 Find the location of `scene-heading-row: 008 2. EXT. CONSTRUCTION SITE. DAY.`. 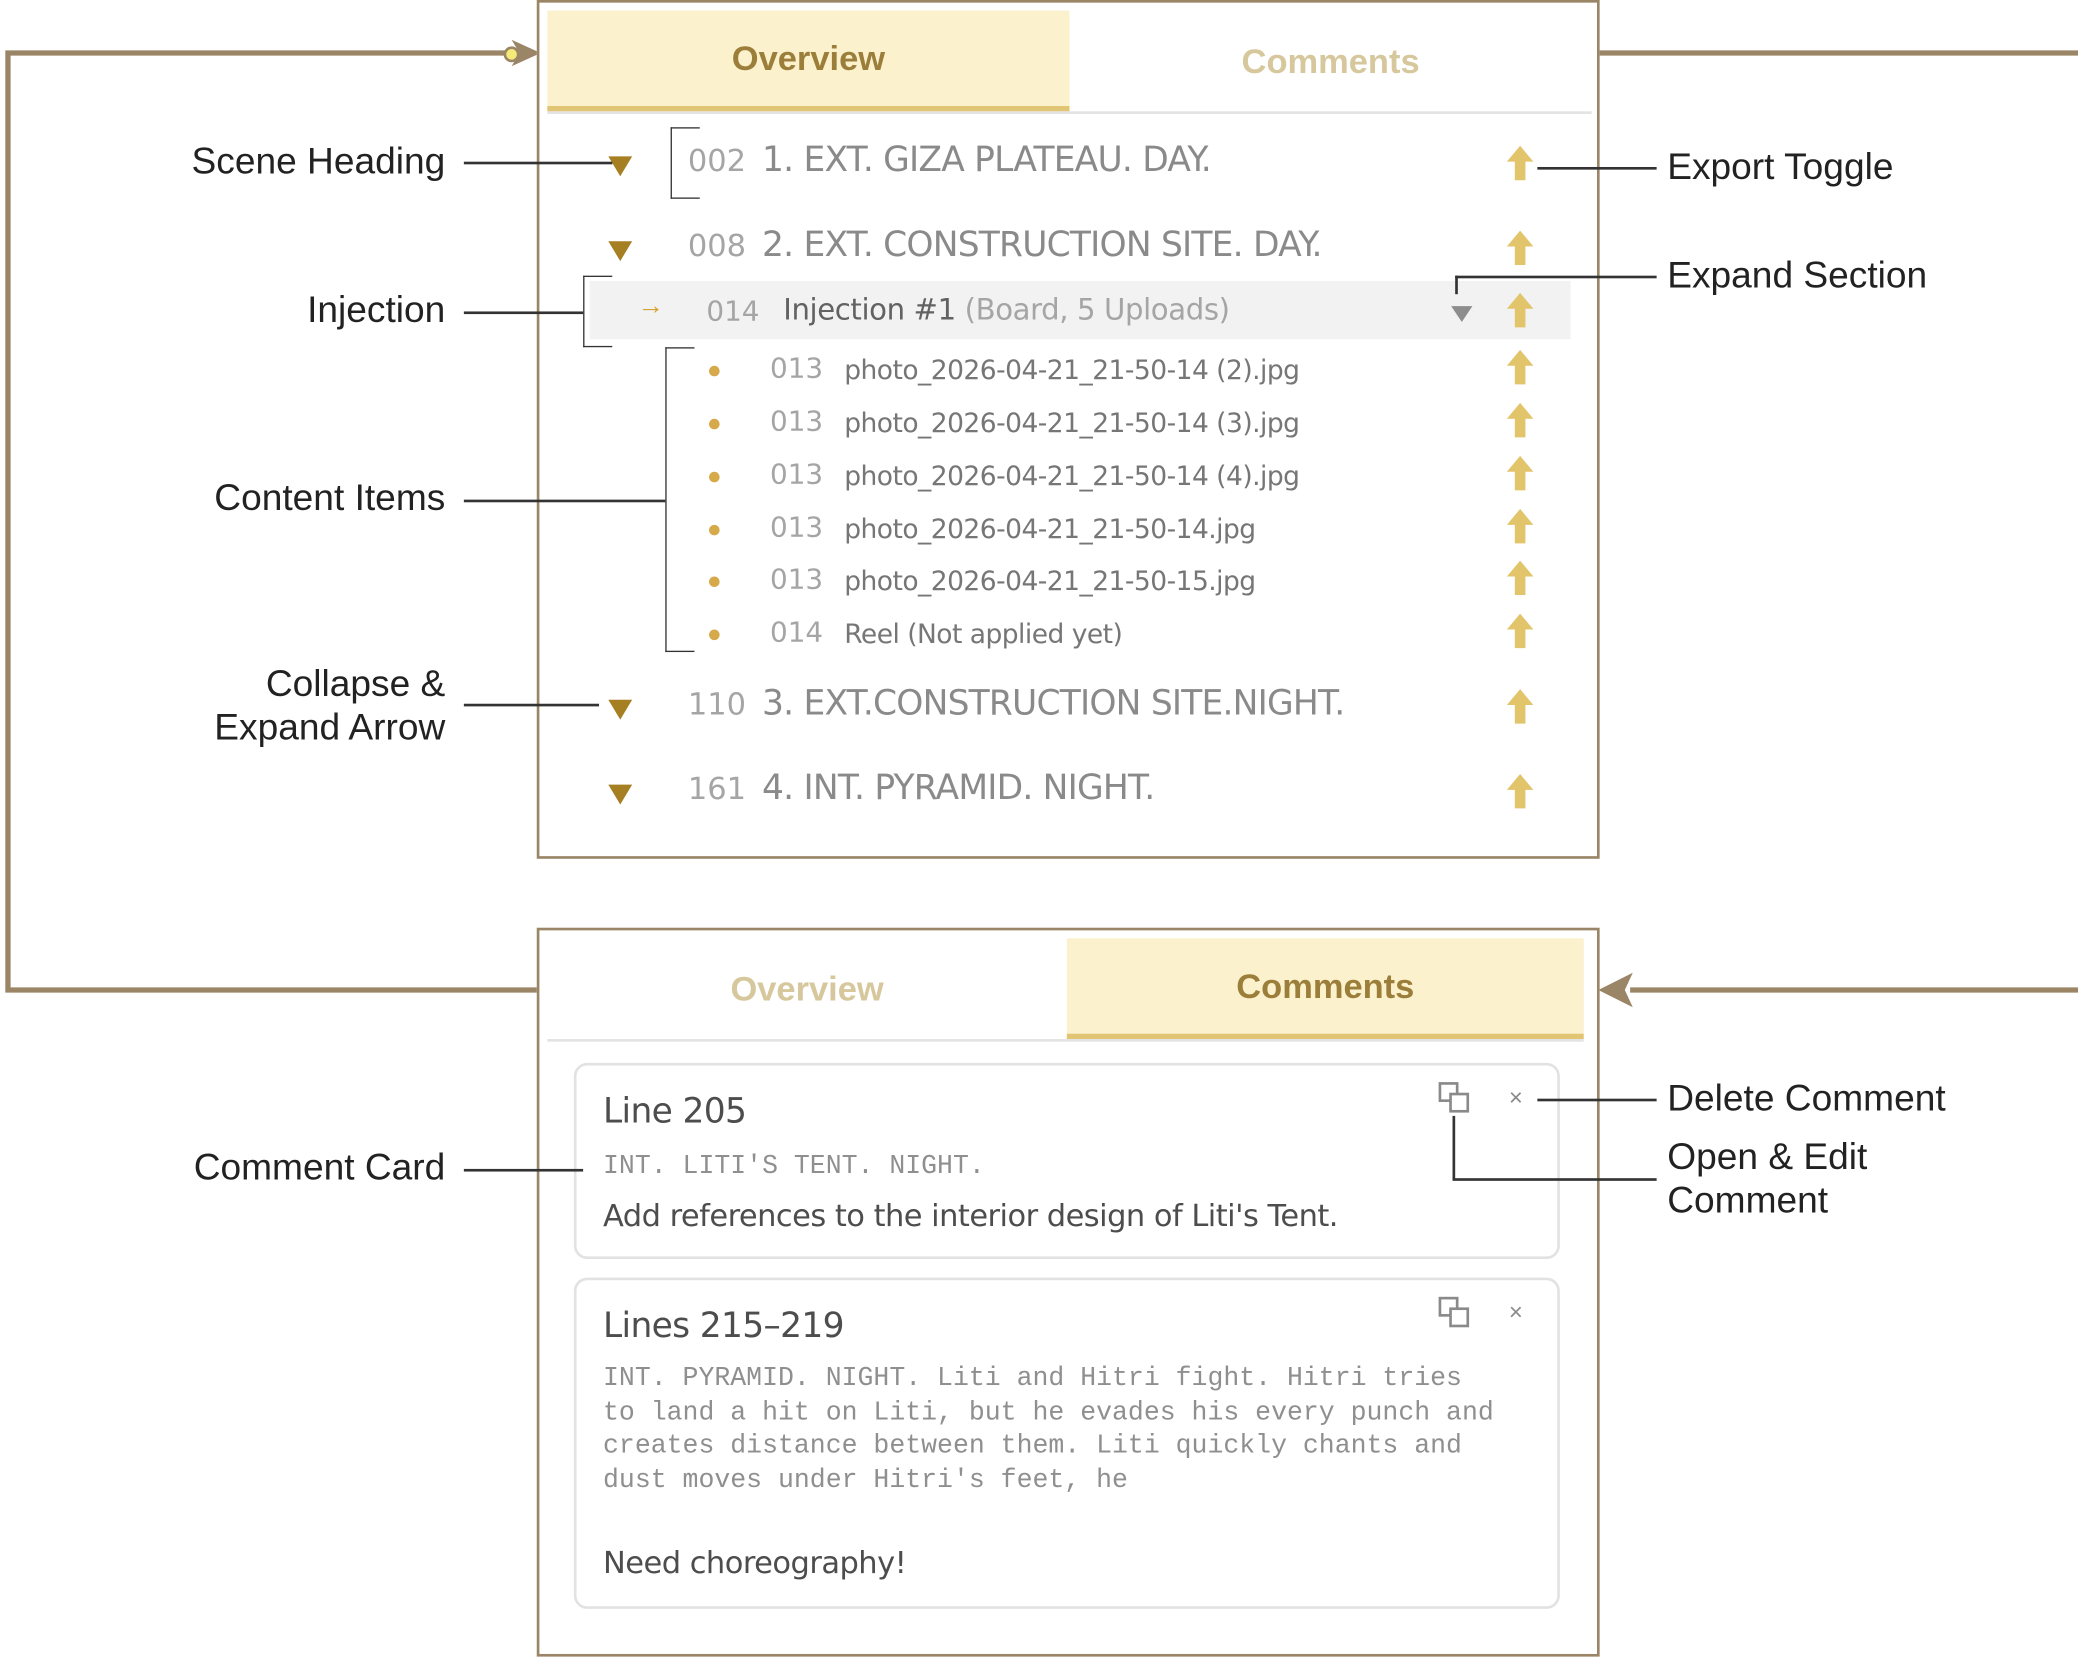

scene-heading-row: 008 2. EXT. CONSTRUCTION SITE. DAY. is located at coordinates (1068, 250).